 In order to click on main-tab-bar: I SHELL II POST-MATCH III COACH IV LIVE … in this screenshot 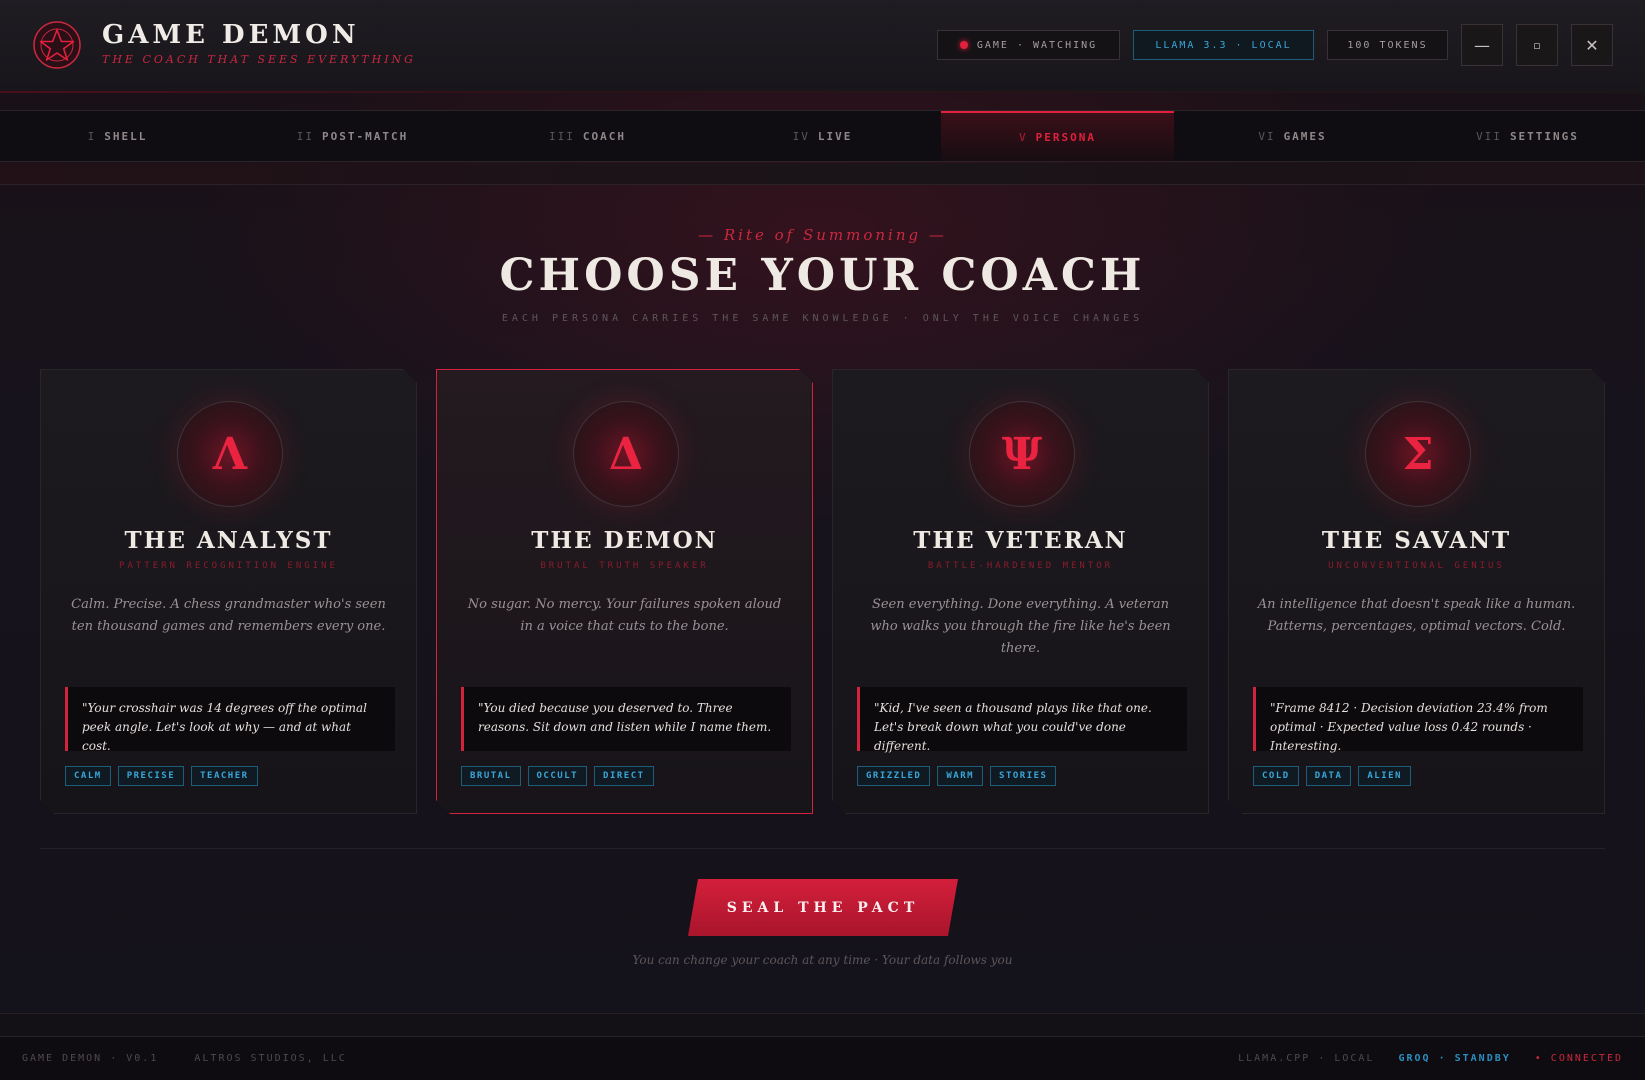, I will do `click(822, 136)`.